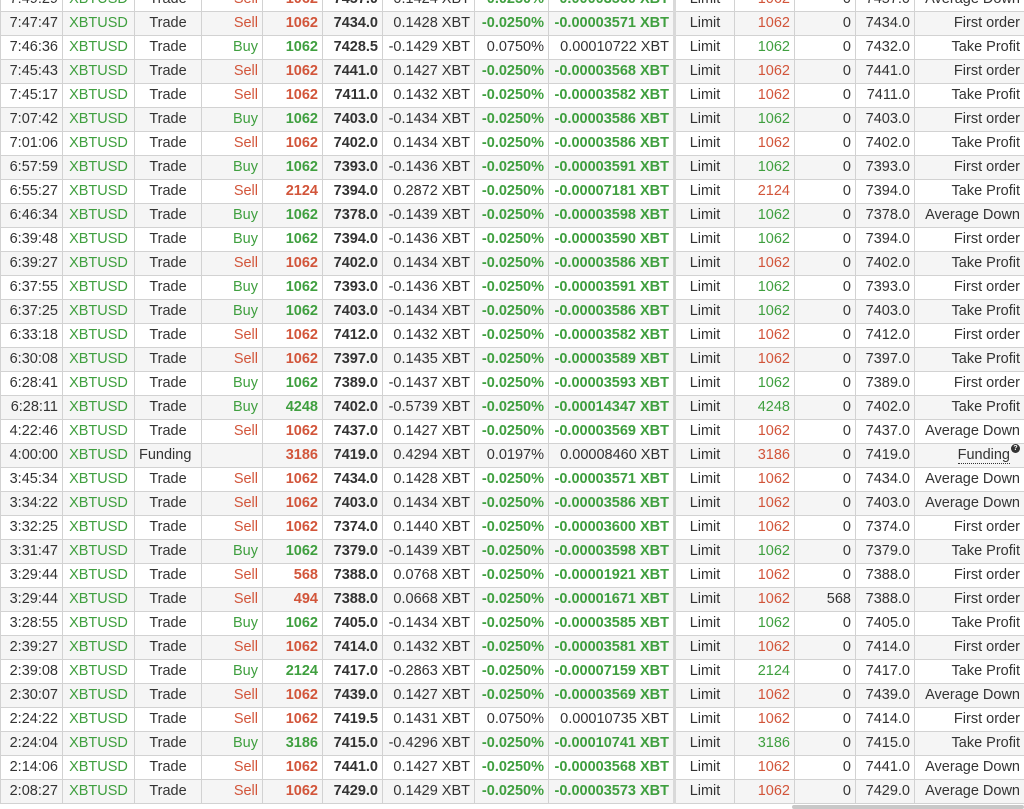 Image resolution: width=1024 pixels, height=809 pixels. I want to click on cell-price: 7411.0, so click(352, 95).